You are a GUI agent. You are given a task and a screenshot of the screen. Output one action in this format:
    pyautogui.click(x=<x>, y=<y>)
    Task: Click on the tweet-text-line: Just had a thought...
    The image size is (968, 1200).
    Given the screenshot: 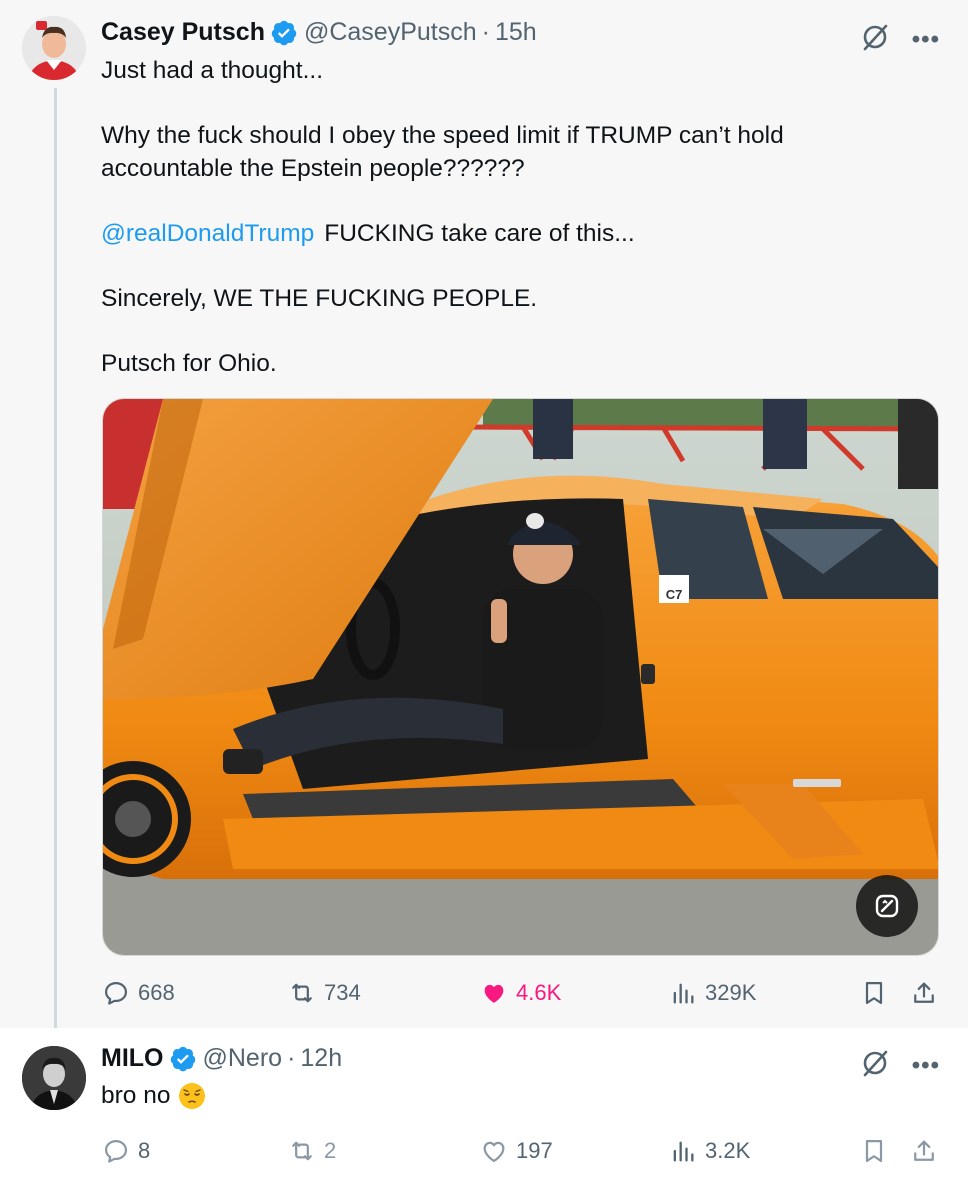 What is the action you would take?
    pyautogui.click(x=212, y=70)
    